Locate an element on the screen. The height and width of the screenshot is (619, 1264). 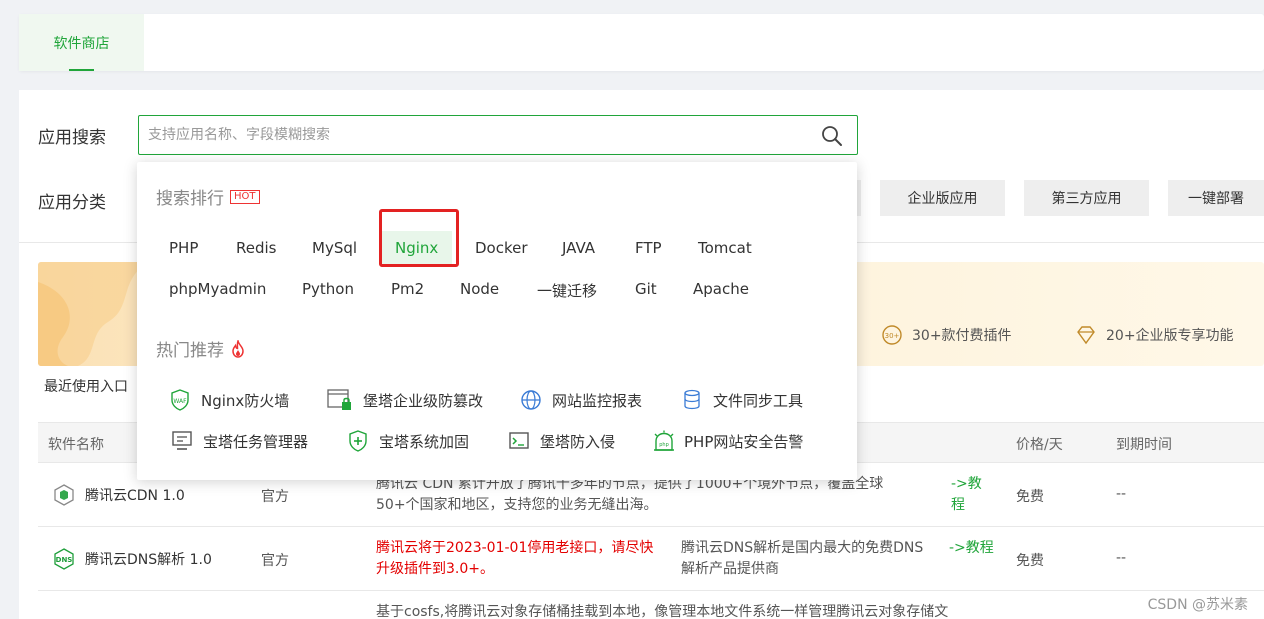
app-name-cell: DNS 腾讯云DNS解析 1.0 is located at coordinates (132, 559).